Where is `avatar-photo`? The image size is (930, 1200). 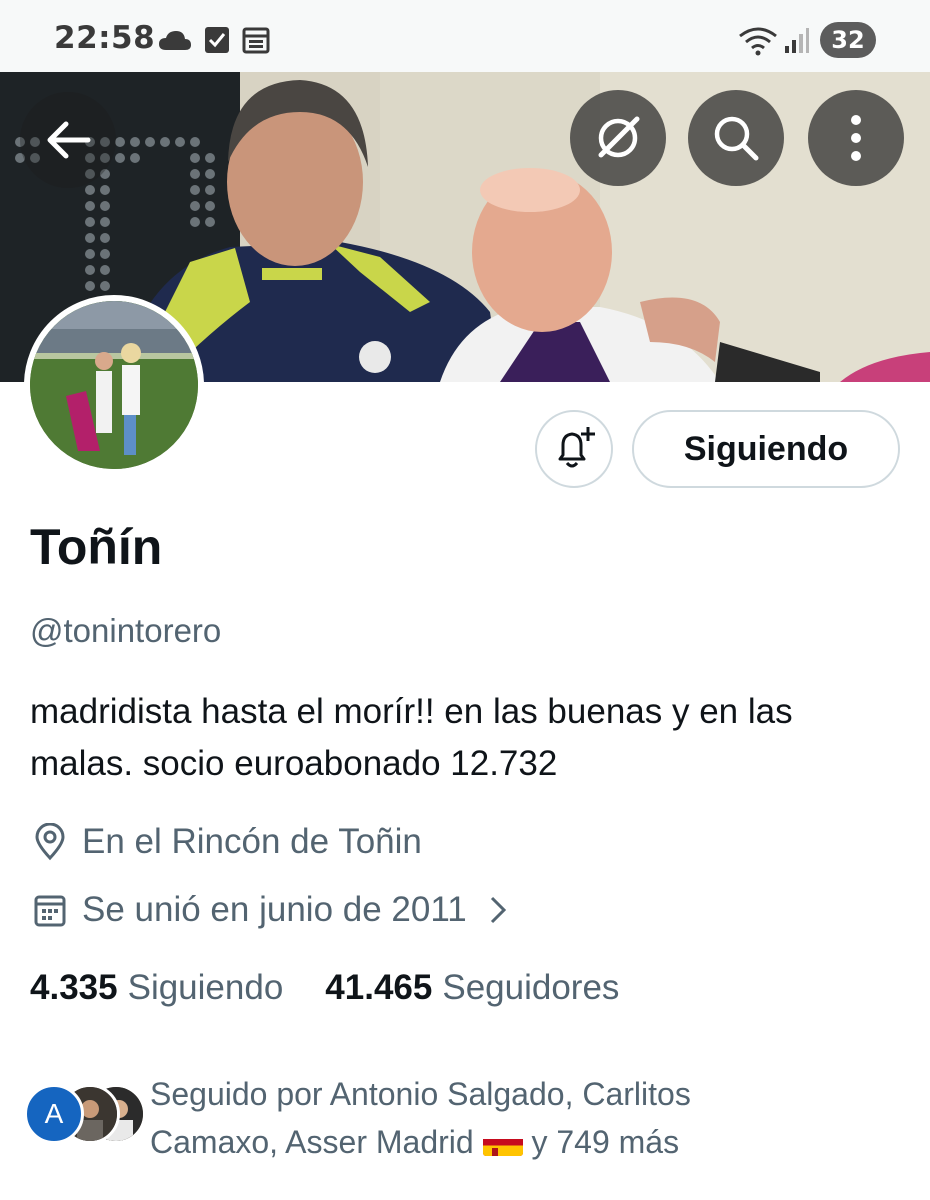
avatar-photo is located at coordinates (114, 385).